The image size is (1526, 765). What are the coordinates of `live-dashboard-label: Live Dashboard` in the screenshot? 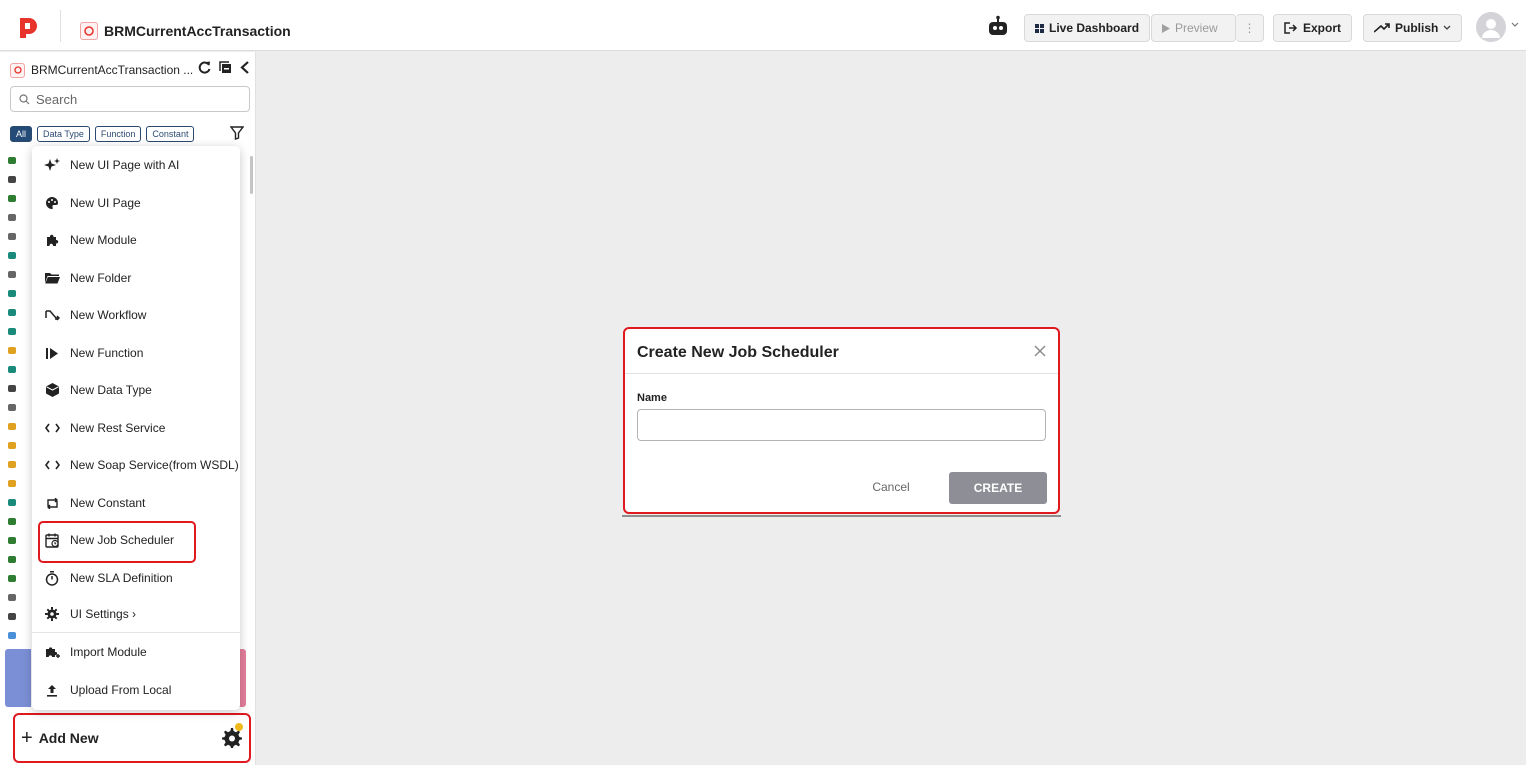 It's located at (1094, 28).